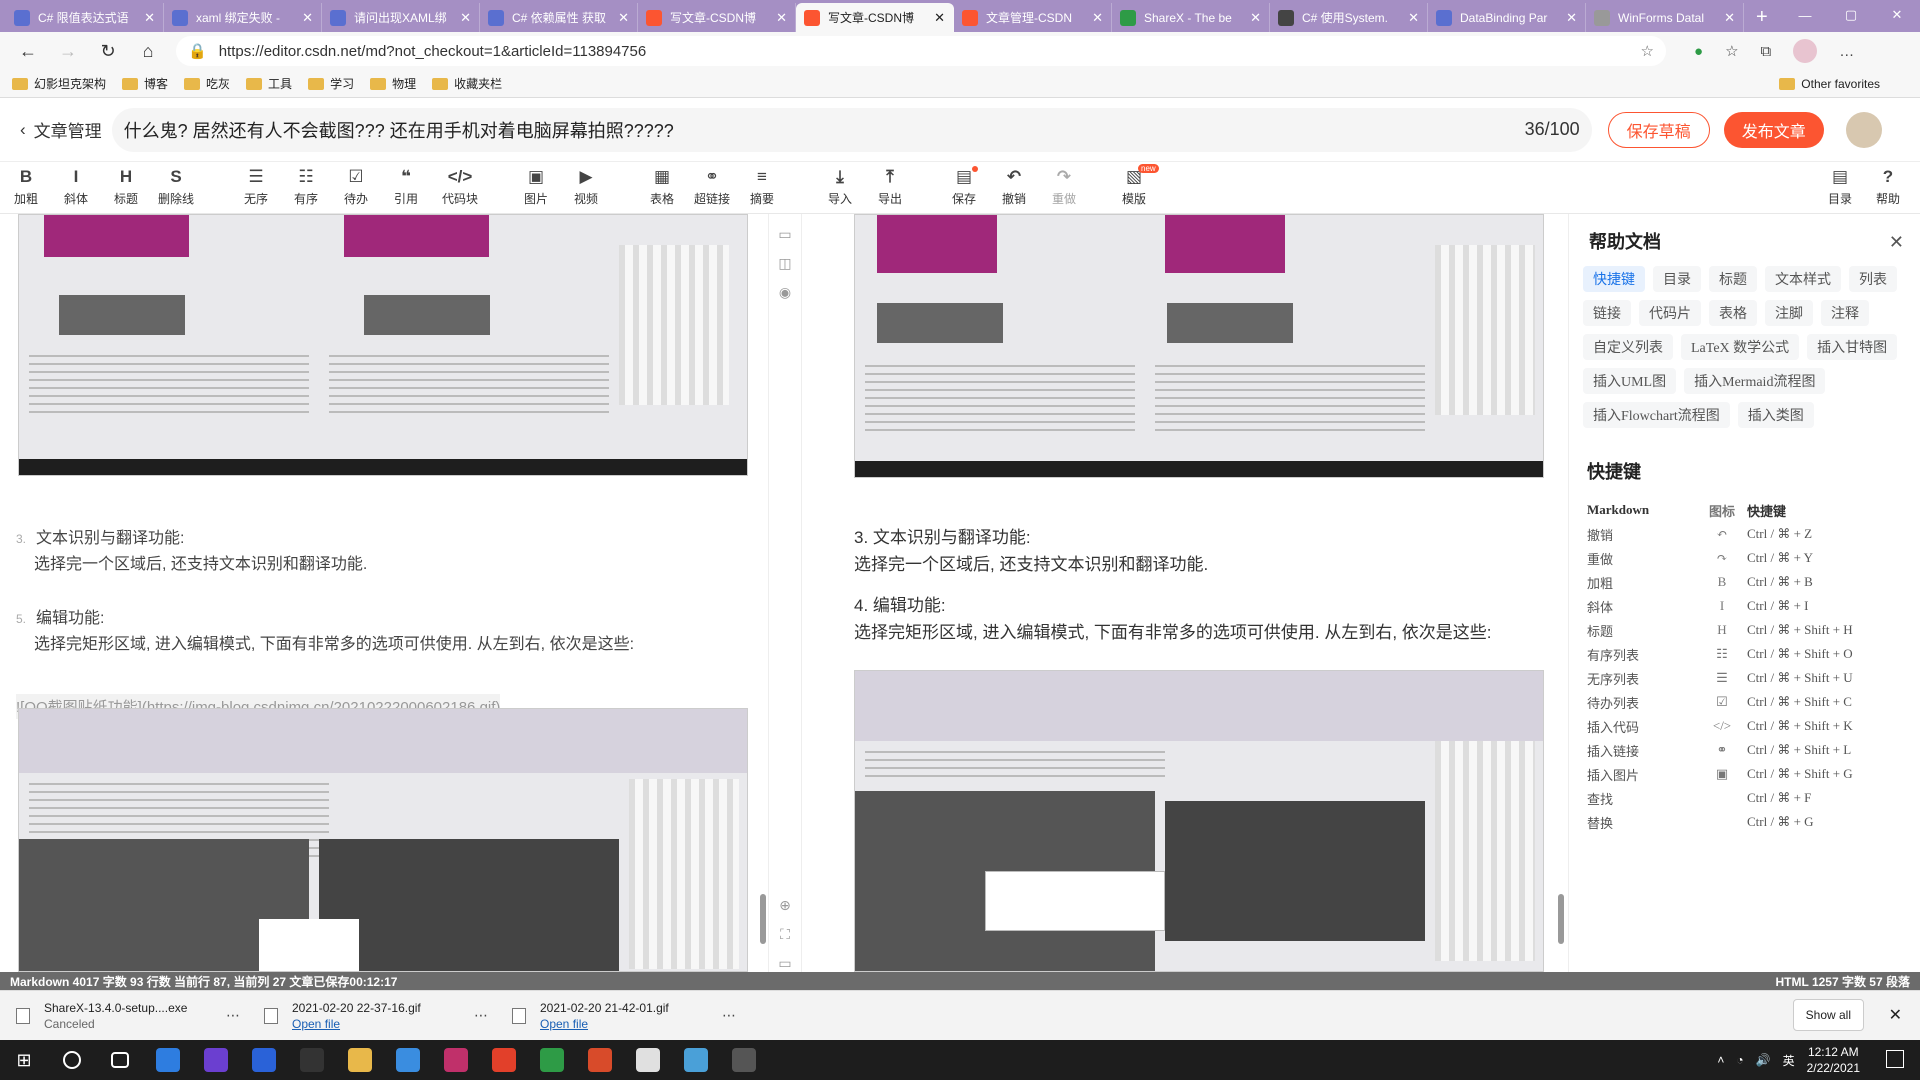 This screenshot has width=1920, height=1080. Describe the element at coordinates (586, 186) in the screenshot. I see `toolbar-button-11: ▶ 视频` at that location.